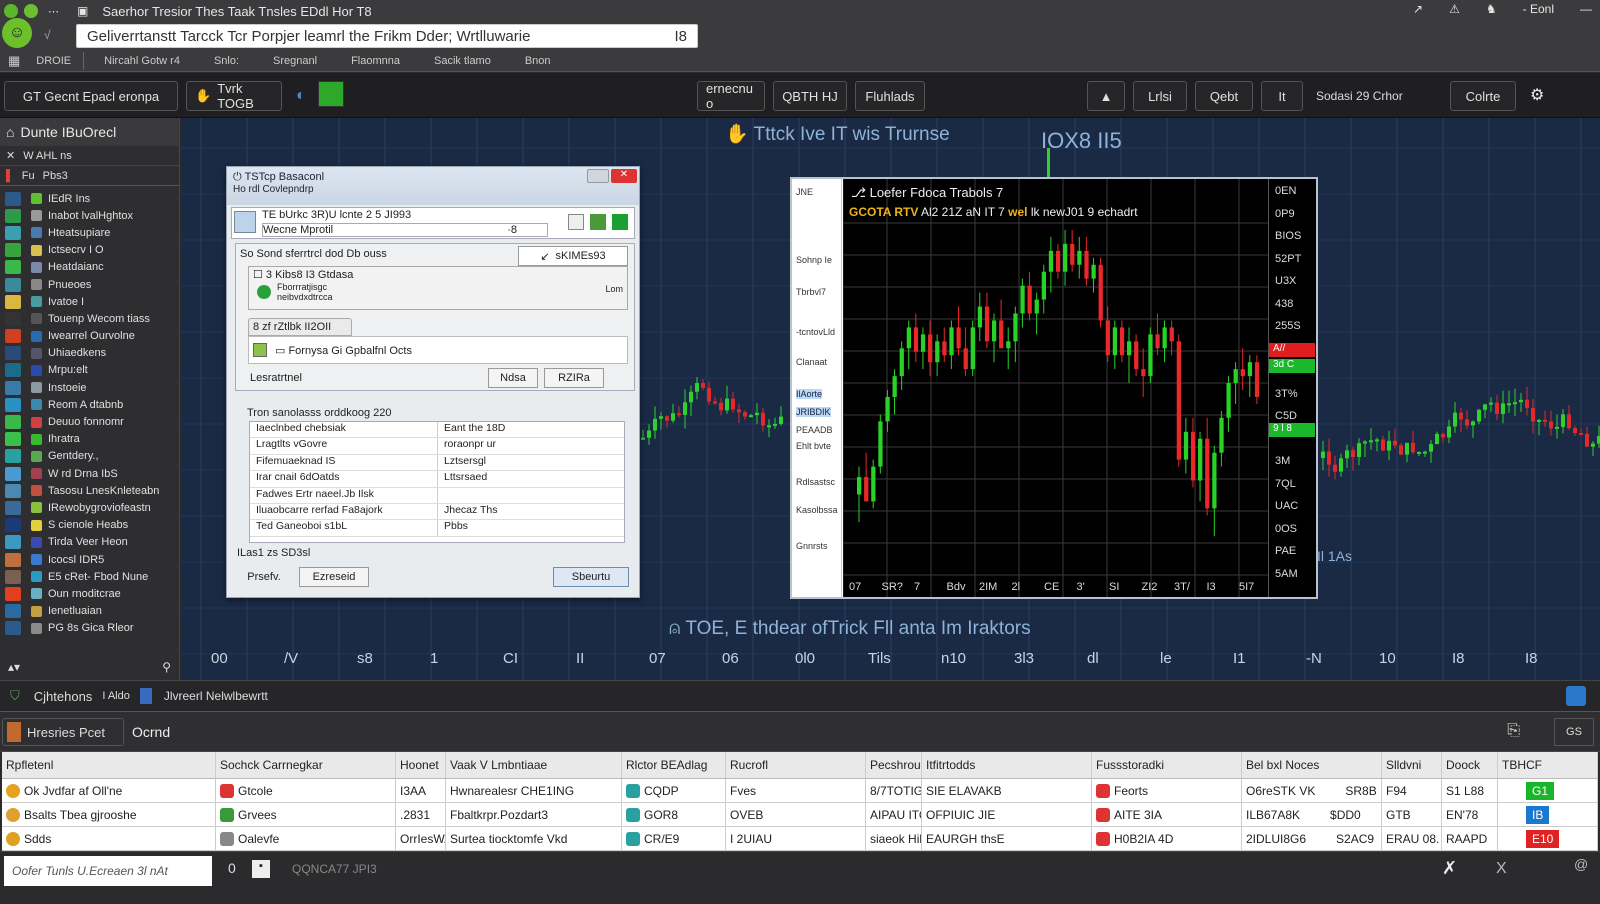 This screenshot has width=1600, height=904. I want to click on symbol-list-item: Tbrbvl7, so click(811, 292).